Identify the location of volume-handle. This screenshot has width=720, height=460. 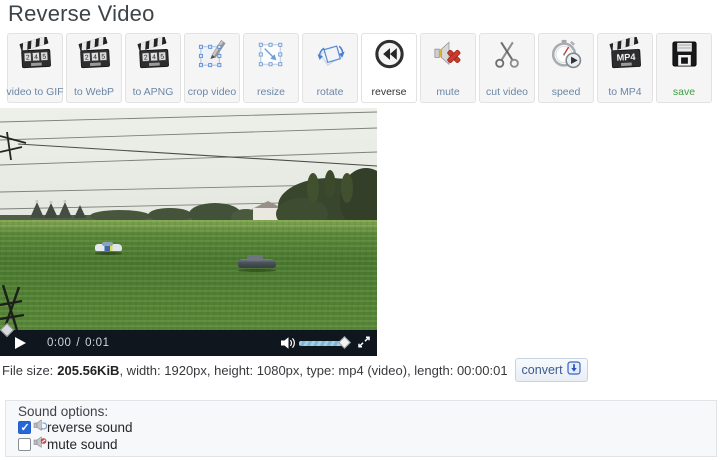
(344, 342).